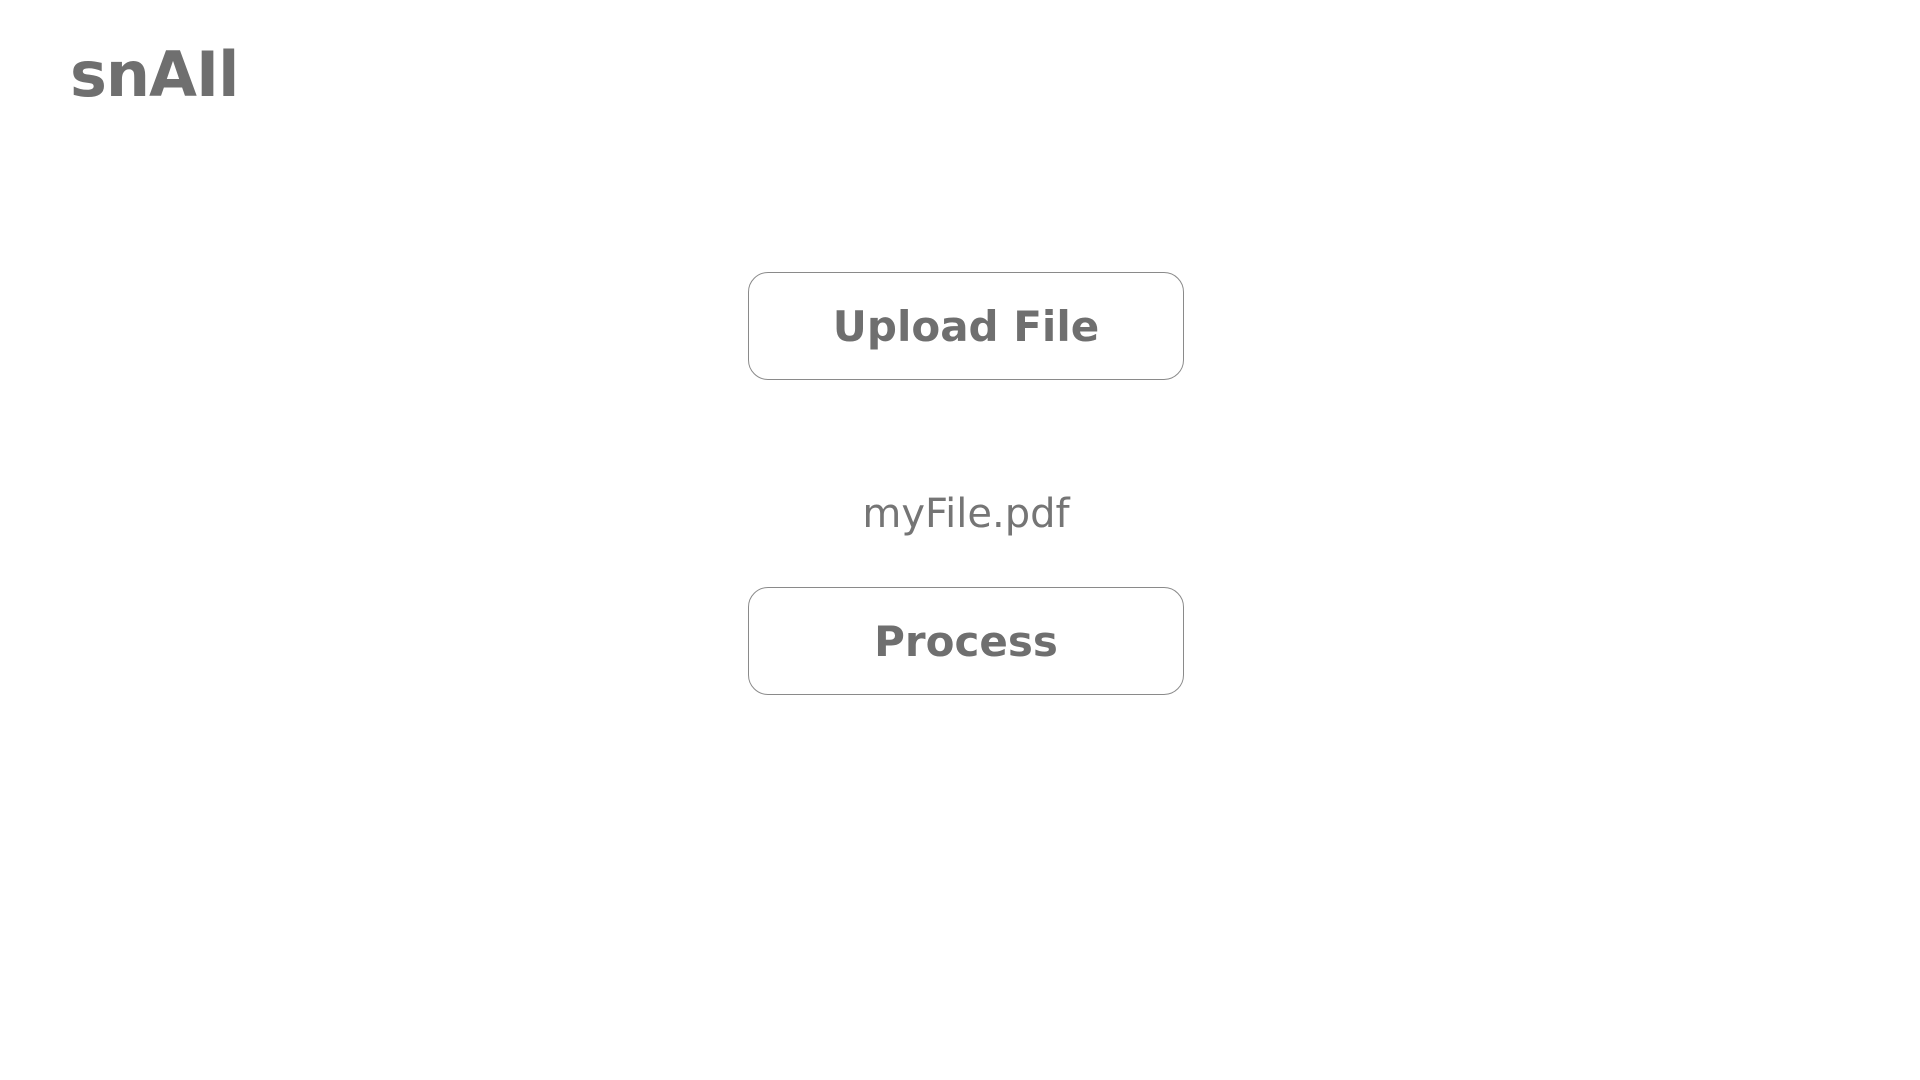  What do you see at coordinates (966, 326) in the screenshot?
I see `upload-file-button: Upload File` at bounding box center [966, 326].